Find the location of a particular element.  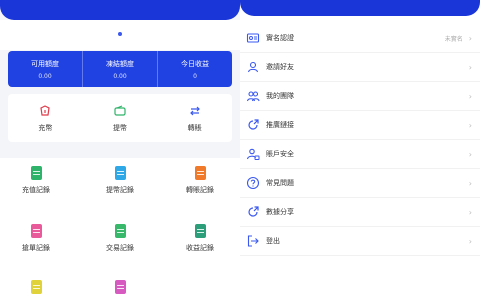

menu-item-real-name: 實名認證 未實名 › is located at coordinates (360, 38).